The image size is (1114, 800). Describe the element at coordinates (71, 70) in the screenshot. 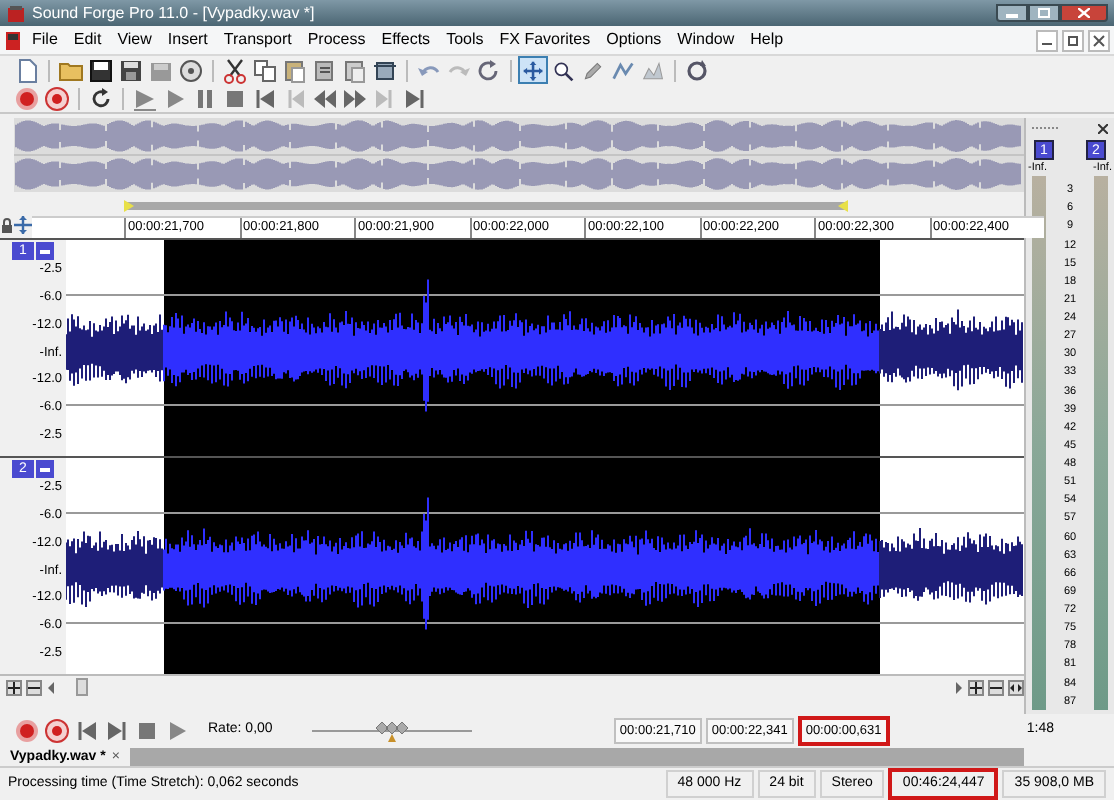

I see `folder-icon` at that location.